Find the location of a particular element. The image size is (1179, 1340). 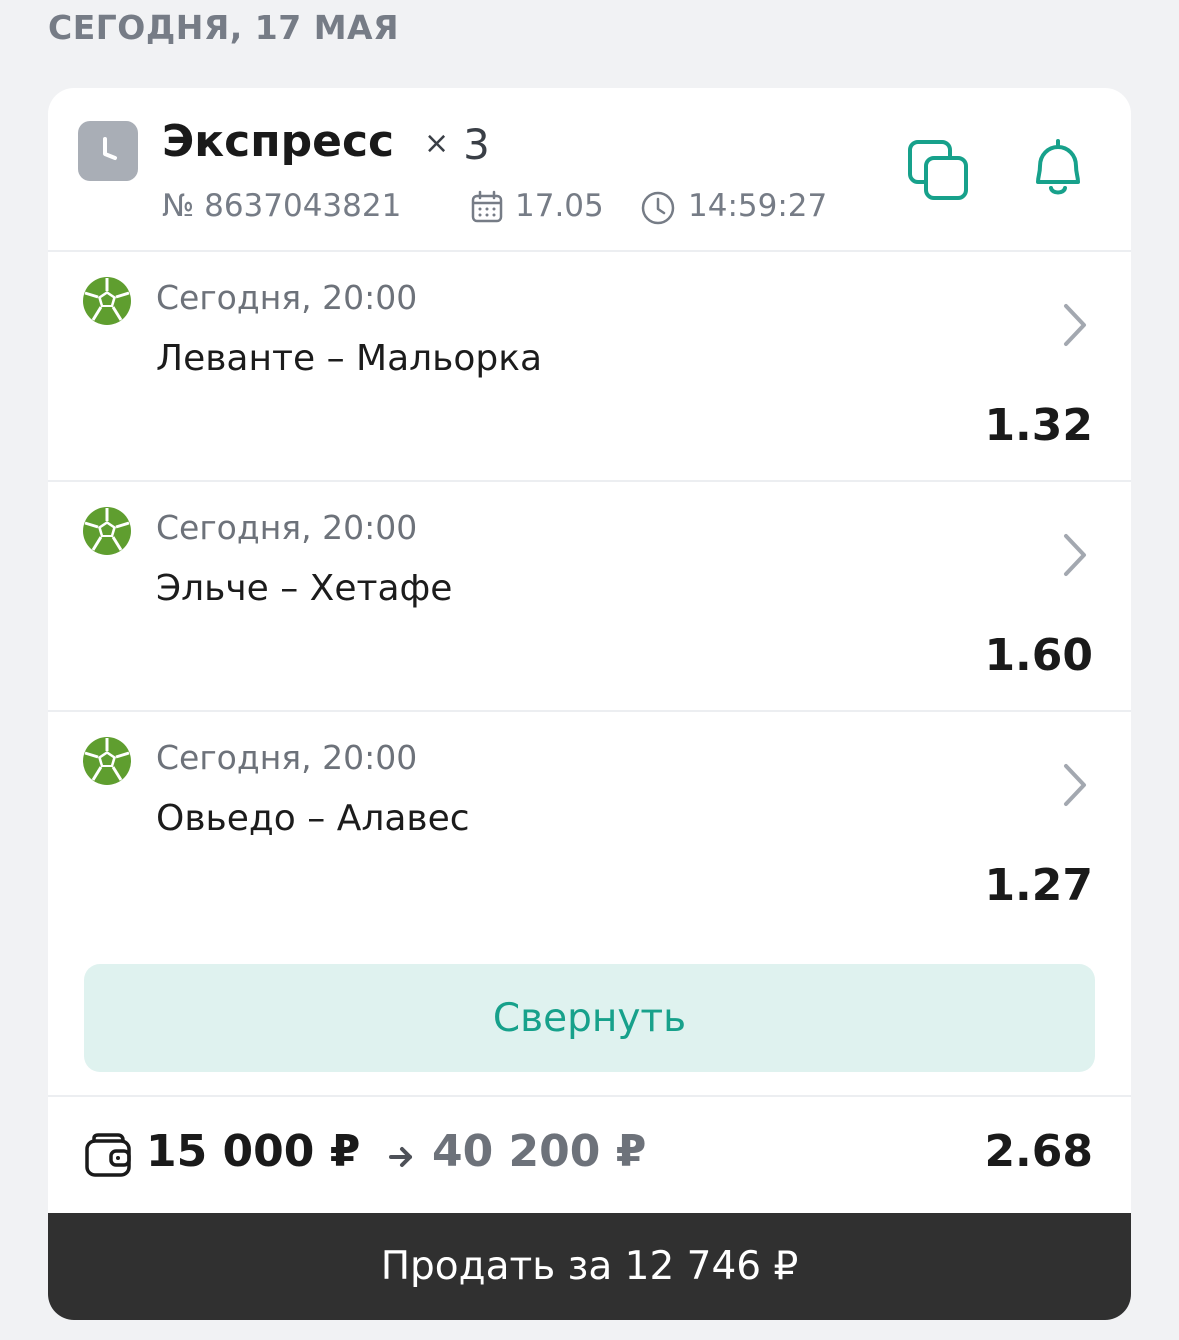

bet-number: № 8637043821 is located at coordinates (282, 206).